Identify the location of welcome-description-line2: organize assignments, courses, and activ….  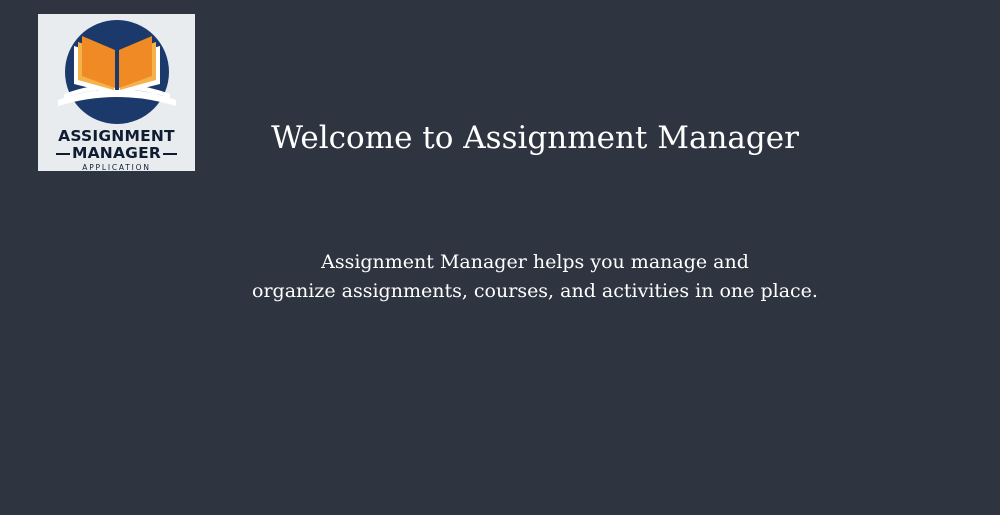
(535, 291).